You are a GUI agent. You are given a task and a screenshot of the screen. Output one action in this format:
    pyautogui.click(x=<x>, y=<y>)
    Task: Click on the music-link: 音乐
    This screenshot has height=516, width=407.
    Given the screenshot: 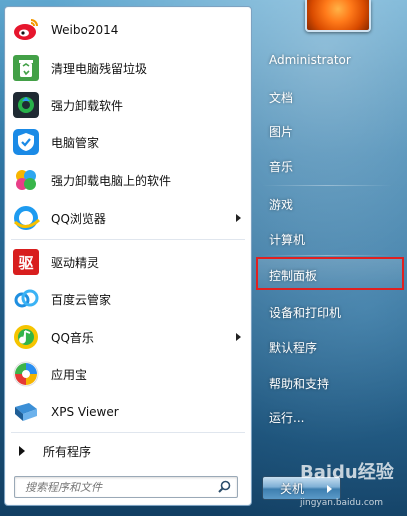 What is the action you would take?
    pyautogui.click(x=281, y=166)
    